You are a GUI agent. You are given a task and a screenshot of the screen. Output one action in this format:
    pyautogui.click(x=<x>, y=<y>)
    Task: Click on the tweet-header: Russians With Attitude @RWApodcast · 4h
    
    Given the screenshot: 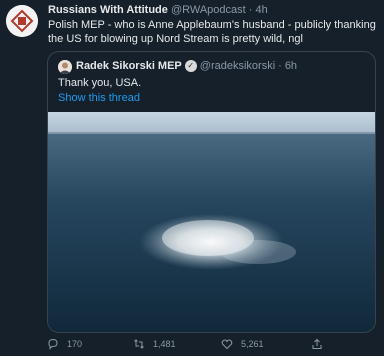 What is the action you would take?
    pyautogui.click(x=158, y=10)
    